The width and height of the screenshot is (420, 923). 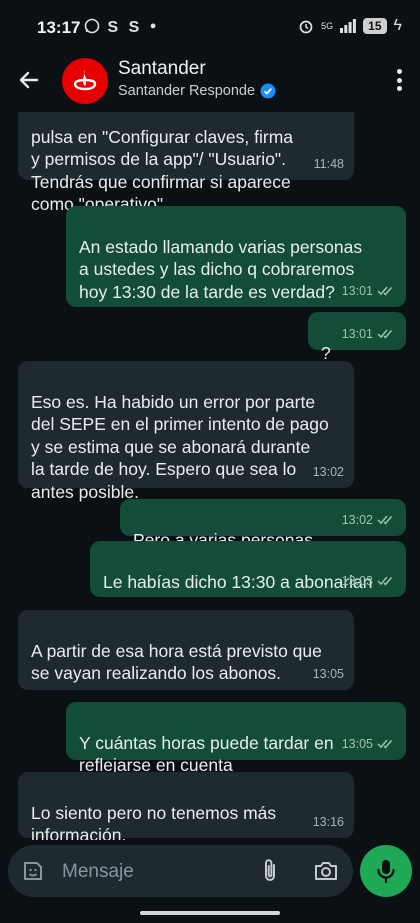 What do you see at coordinates (326, 352) in the screenshot?
I see `message-text: ?` at bounding box center [326, 352].